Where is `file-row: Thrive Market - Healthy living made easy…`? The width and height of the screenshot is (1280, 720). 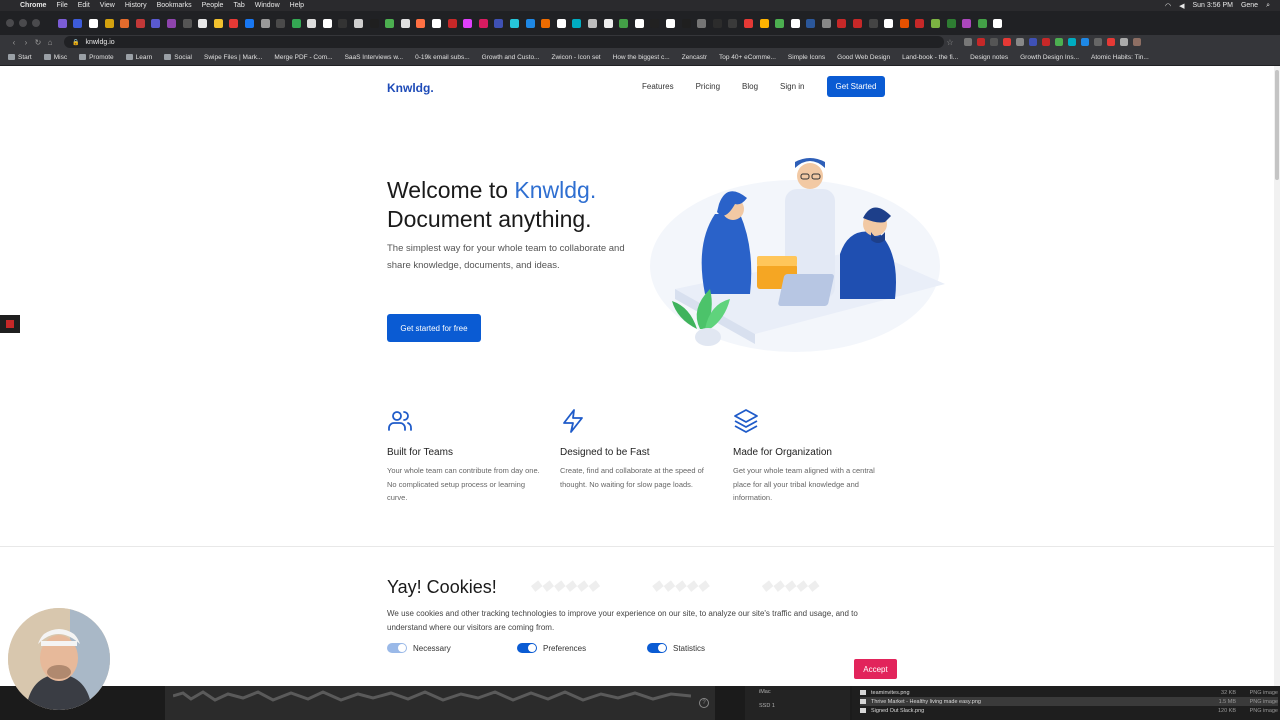
file-row: Thrive Market - Healthy living made easy… is located at coordinates (1069, 701).